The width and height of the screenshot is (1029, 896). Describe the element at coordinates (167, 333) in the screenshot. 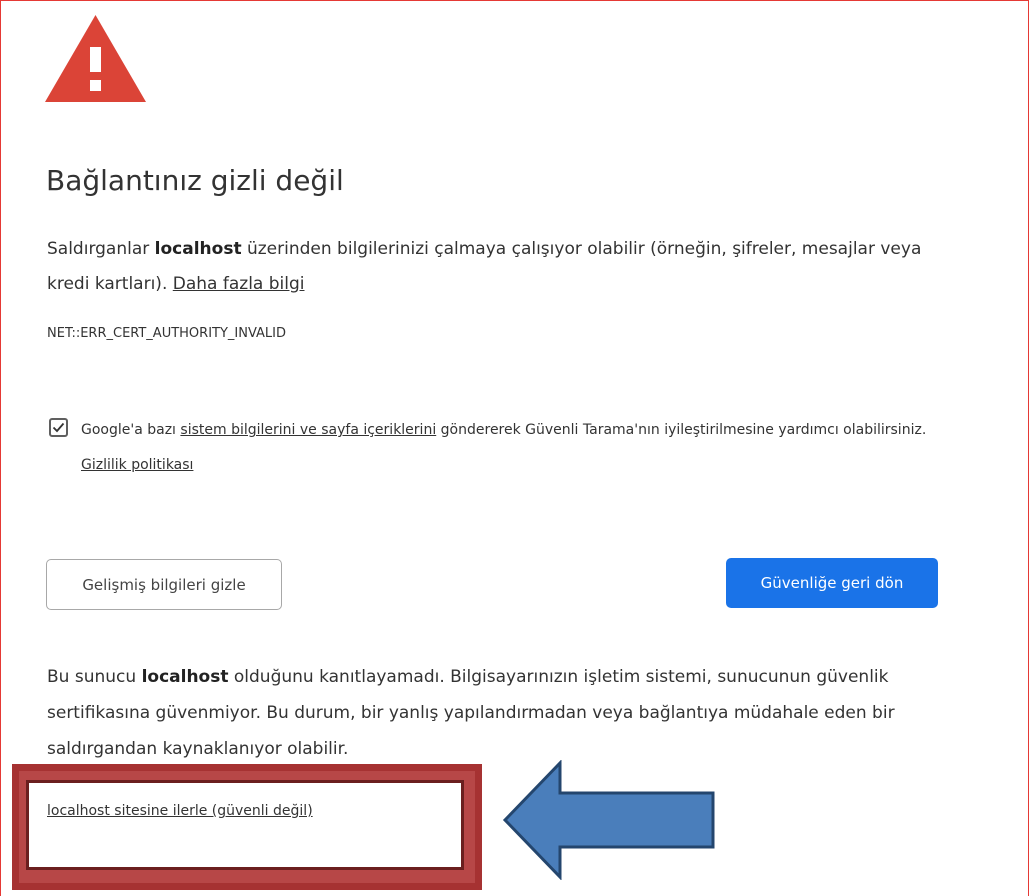

I see `error-code: NET::ERR_CERT_AUTHORITY_INVALID` at that location.